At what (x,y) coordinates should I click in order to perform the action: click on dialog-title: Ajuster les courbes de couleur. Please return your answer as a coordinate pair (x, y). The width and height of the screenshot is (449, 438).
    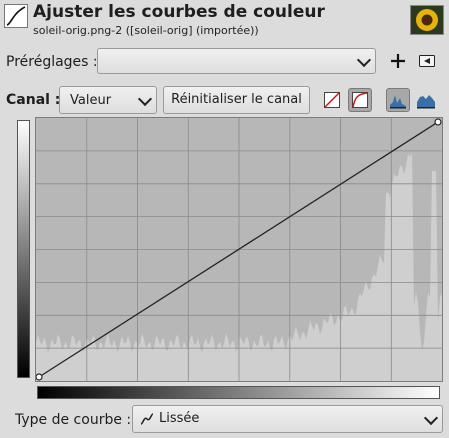
    Looking at the image, I should click on (179, 12).